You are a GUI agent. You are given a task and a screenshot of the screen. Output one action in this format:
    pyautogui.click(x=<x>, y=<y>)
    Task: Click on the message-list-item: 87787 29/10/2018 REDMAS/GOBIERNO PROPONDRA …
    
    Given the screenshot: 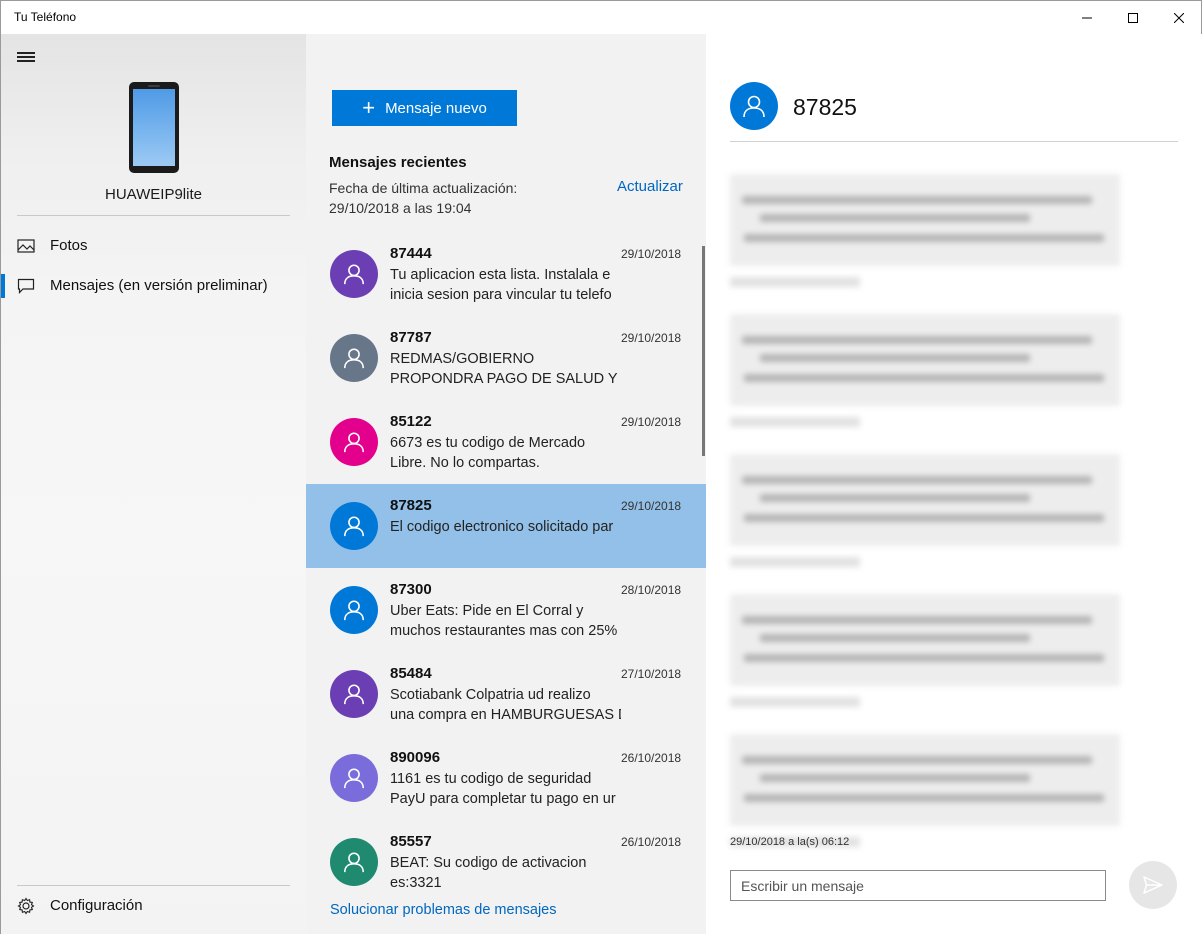 What is the action you would take?
    pyautogui.click(x=506, y=358)
    